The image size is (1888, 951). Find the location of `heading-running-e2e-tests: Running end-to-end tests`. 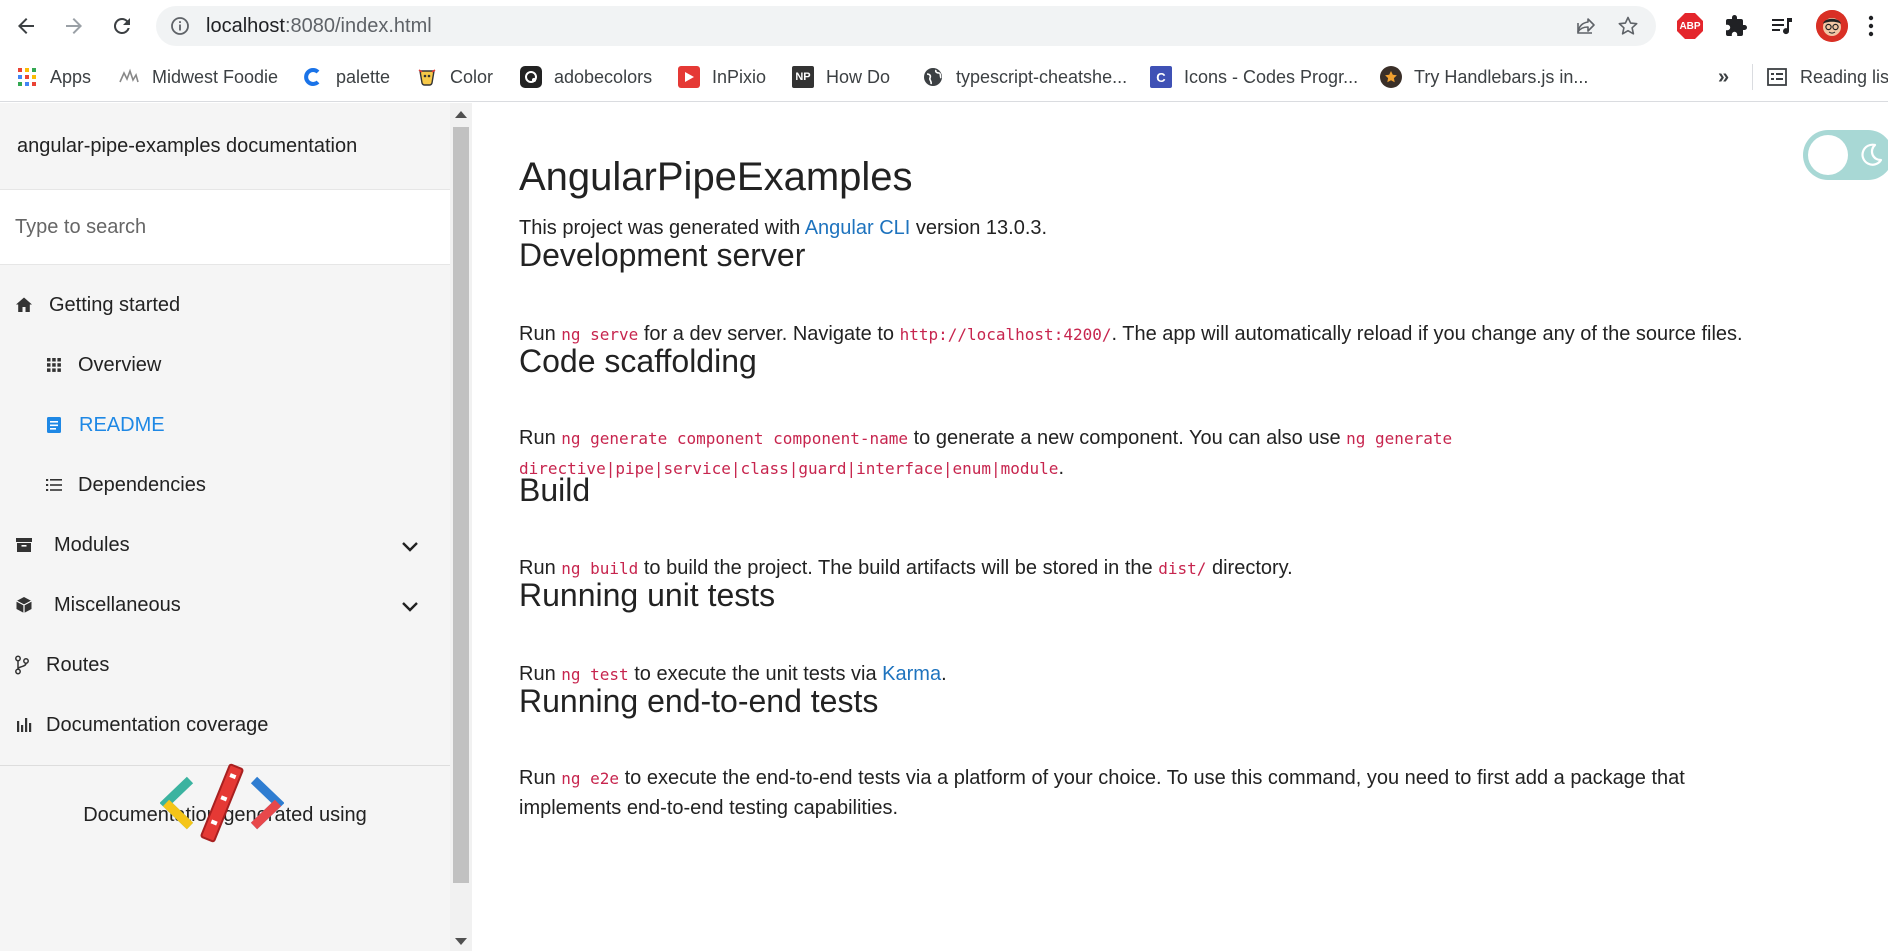

heading-running-e2e-tests: Running end-to-end tests is located at coordinates (699, 701).